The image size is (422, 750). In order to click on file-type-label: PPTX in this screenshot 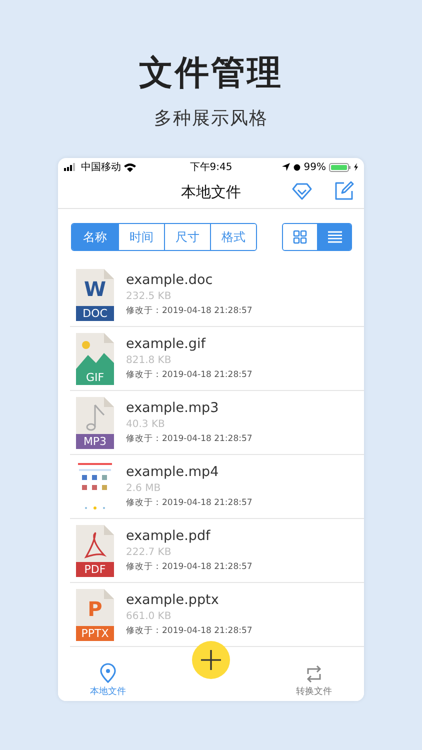, I will do `click(95, 633)`.